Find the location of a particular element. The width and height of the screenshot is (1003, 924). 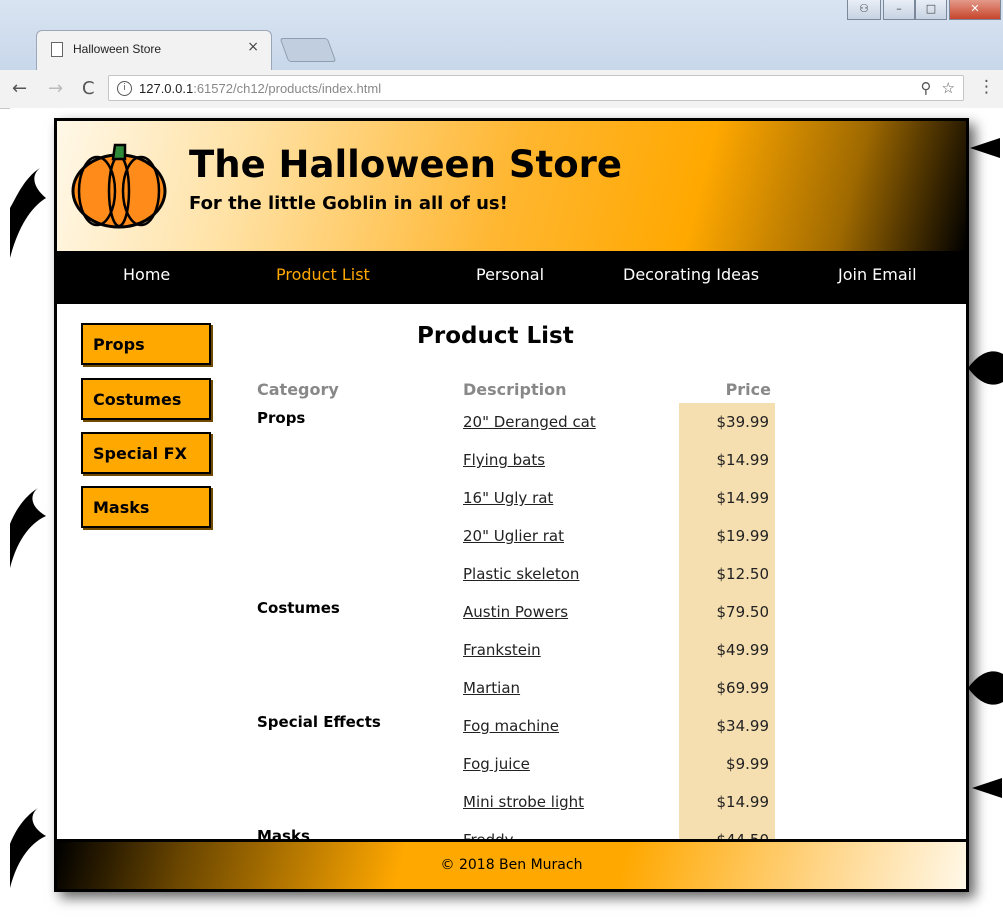

product-link: Frankstein is located at coordinates (502, 650).